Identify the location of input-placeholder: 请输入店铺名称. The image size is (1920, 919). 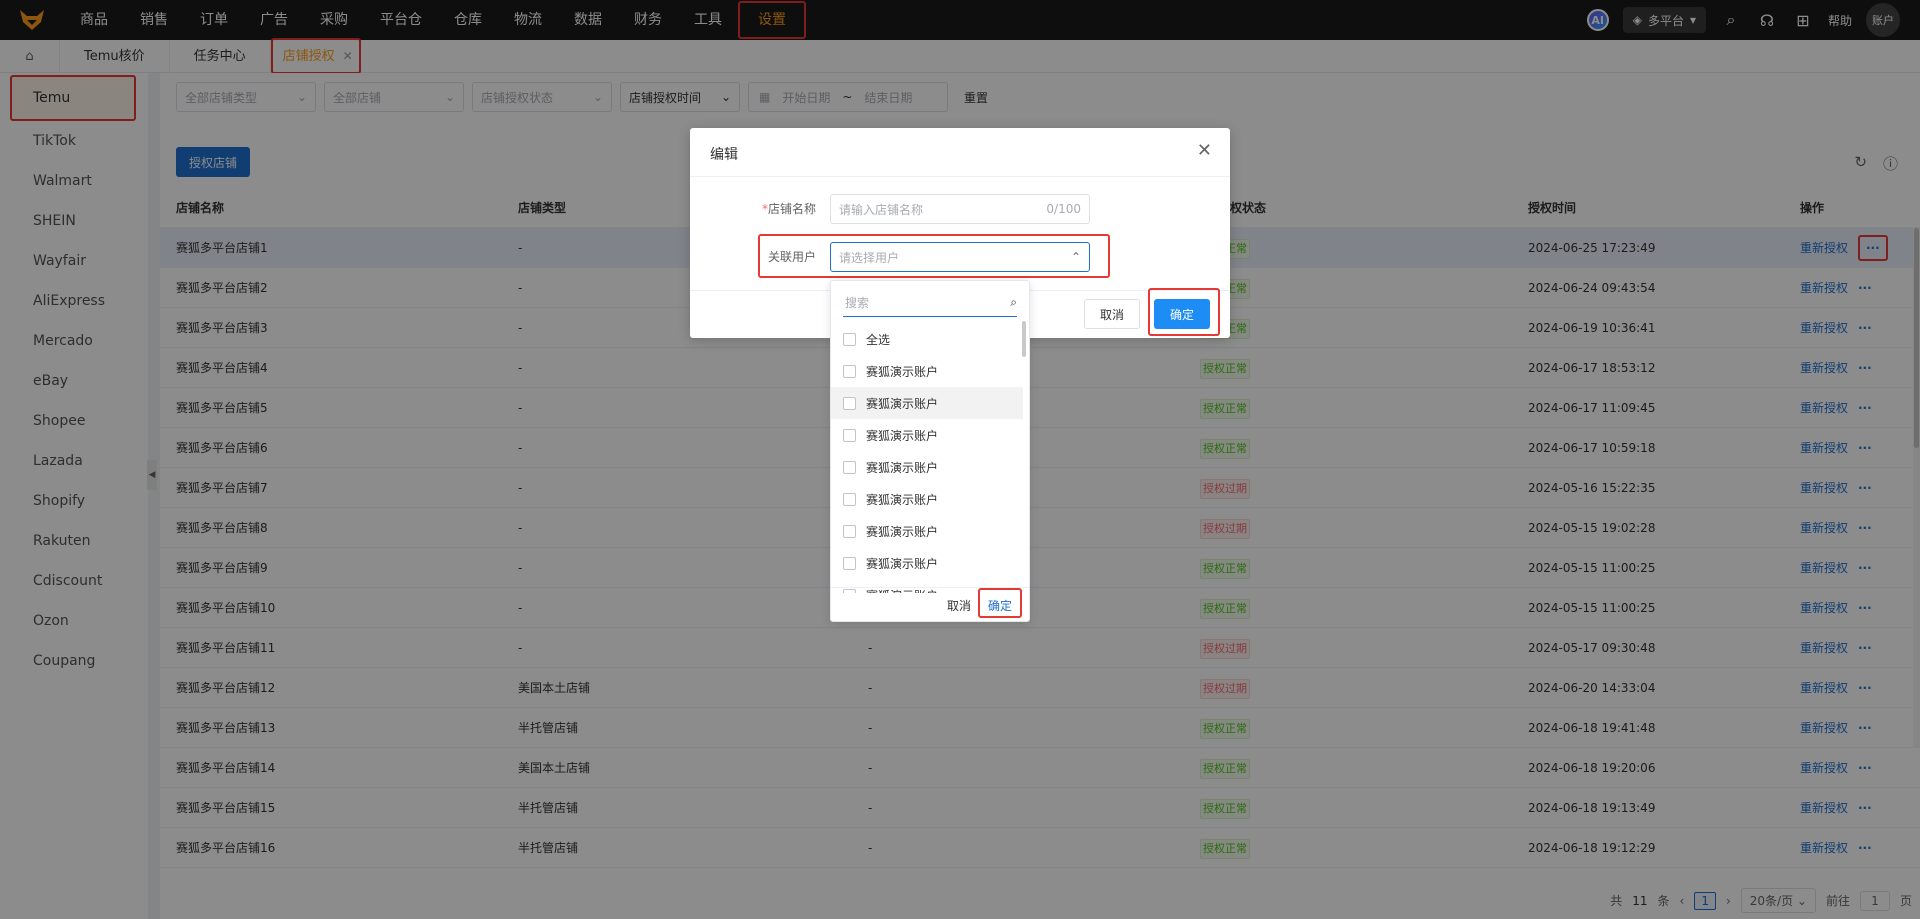
(881, 209).